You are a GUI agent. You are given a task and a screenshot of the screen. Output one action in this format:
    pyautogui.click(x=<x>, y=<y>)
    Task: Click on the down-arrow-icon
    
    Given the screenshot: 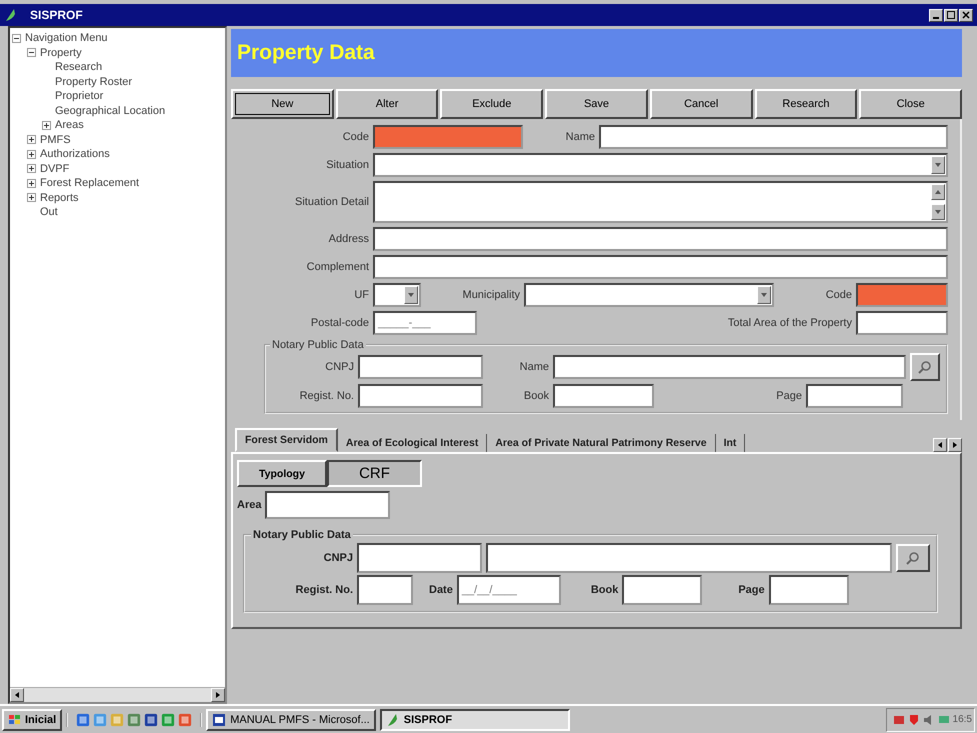 What is the action you would take?
    pyautogui.click(x=938, y=212)
    